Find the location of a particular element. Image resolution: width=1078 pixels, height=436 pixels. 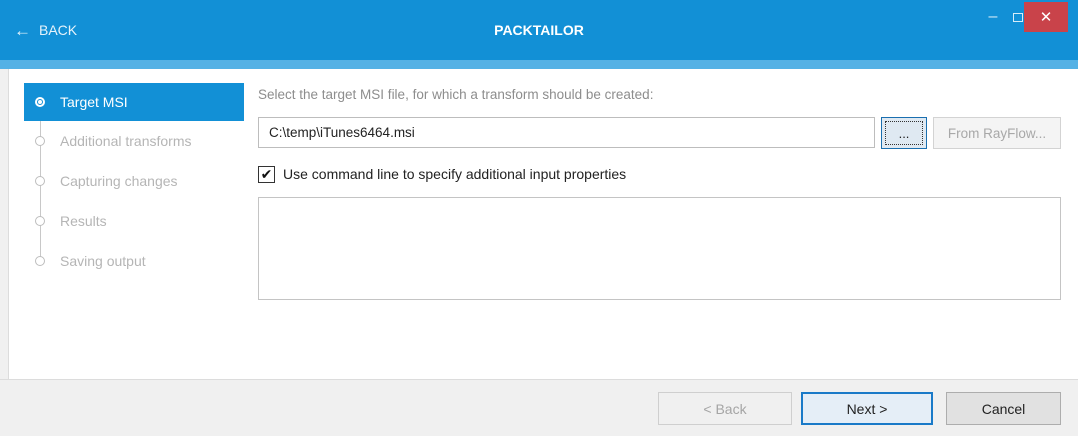

close-icon: ✕ is located at coordinates (1046, 17).